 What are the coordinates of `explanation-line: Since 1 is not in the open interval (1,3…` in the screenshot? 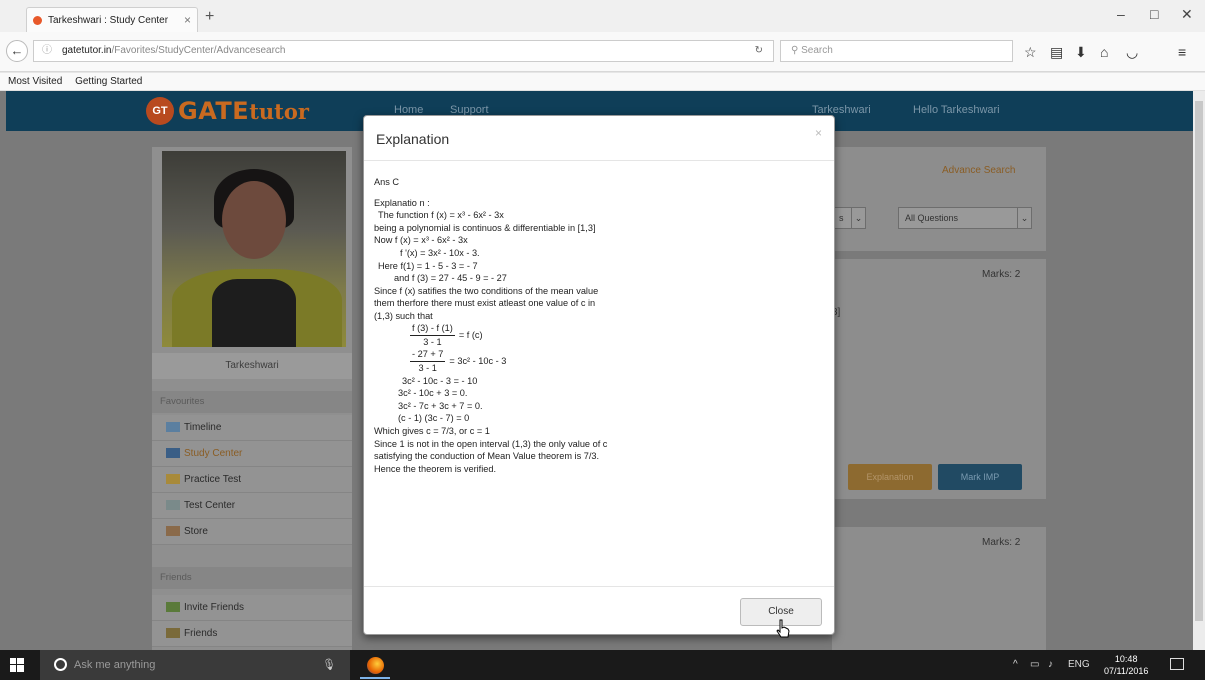 It's located at (491, 443).